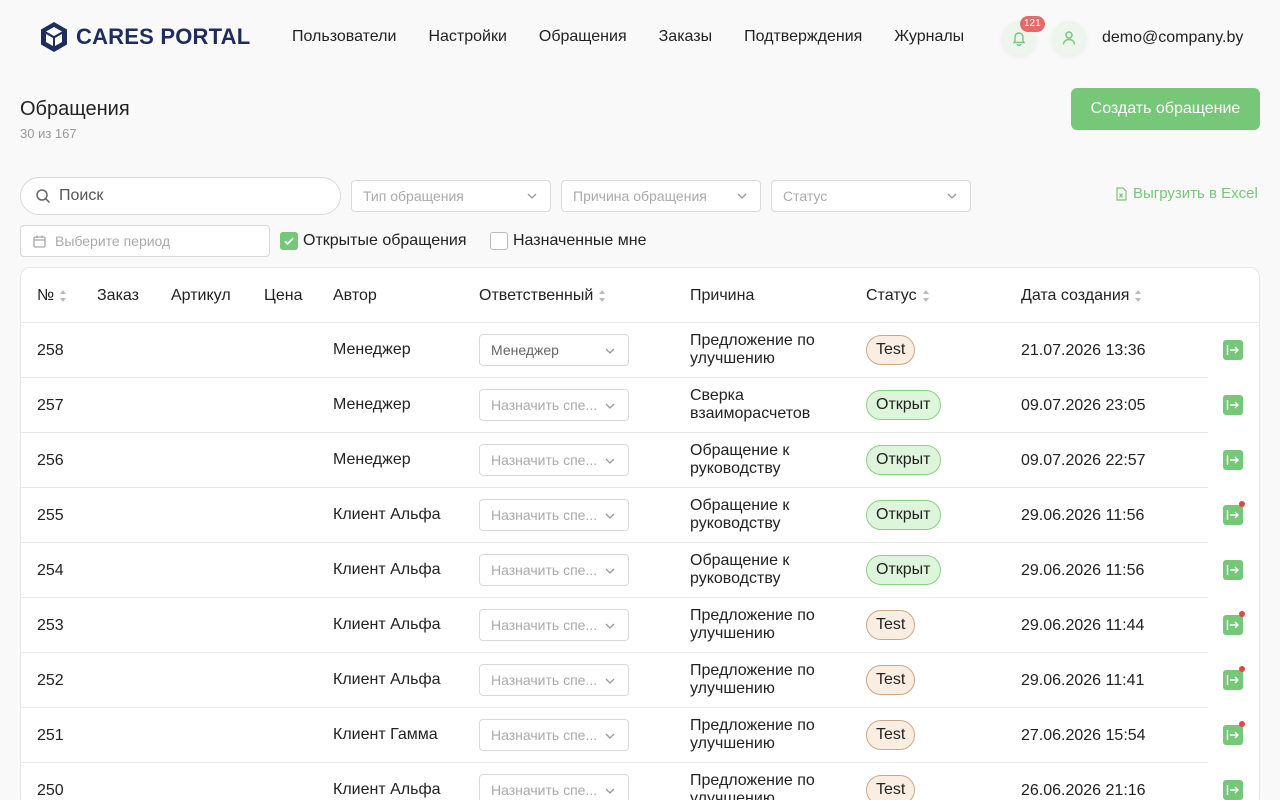 The width and height of the screenshot is (1280, 800). What do you see at coordinates (344, 37) in the screenshot?
I see `nav-users: Пользователи` at bounding box center [344, 37].